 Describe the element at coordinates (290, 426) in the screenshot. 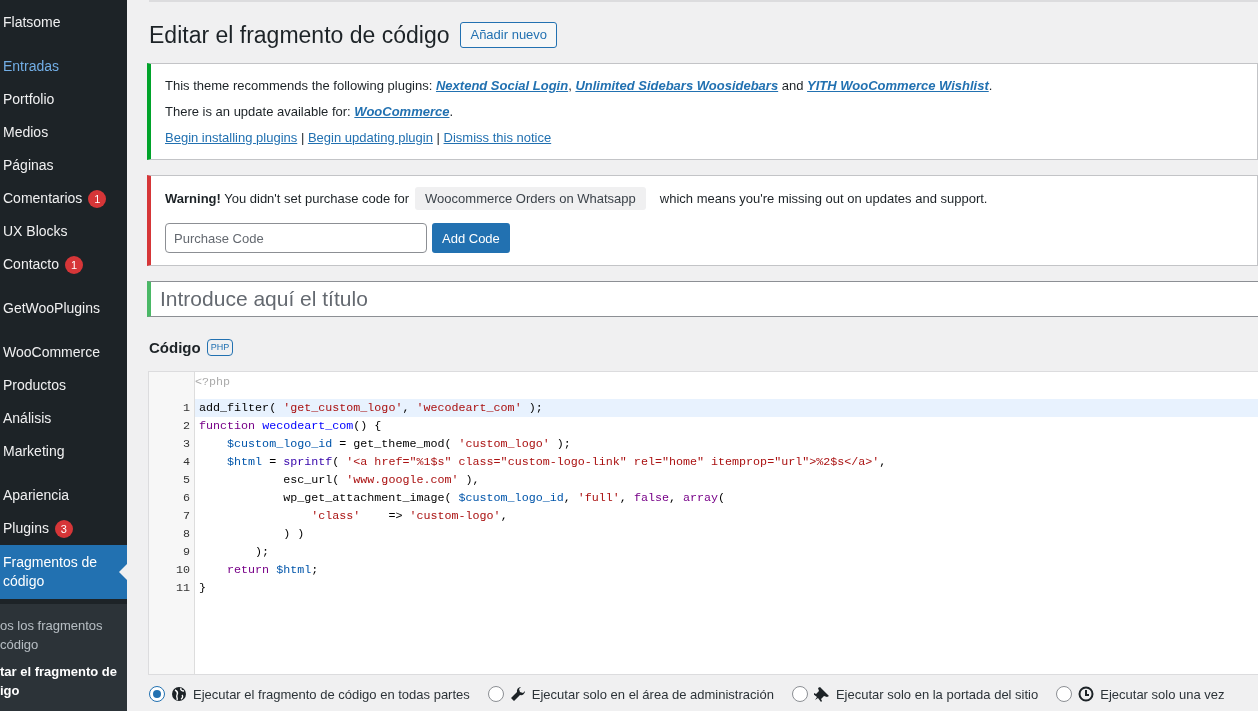

I see `code-line: function wecodeart_com() {` at that location.